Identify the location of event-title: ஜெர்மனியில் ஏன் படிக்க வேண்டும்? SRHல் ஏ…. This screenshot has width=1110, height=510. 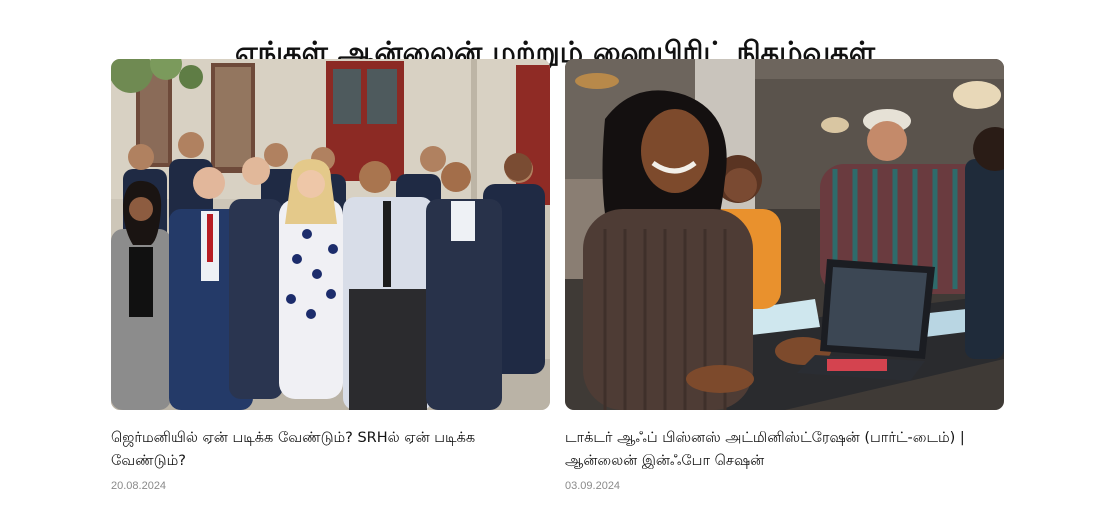
(330, 450).